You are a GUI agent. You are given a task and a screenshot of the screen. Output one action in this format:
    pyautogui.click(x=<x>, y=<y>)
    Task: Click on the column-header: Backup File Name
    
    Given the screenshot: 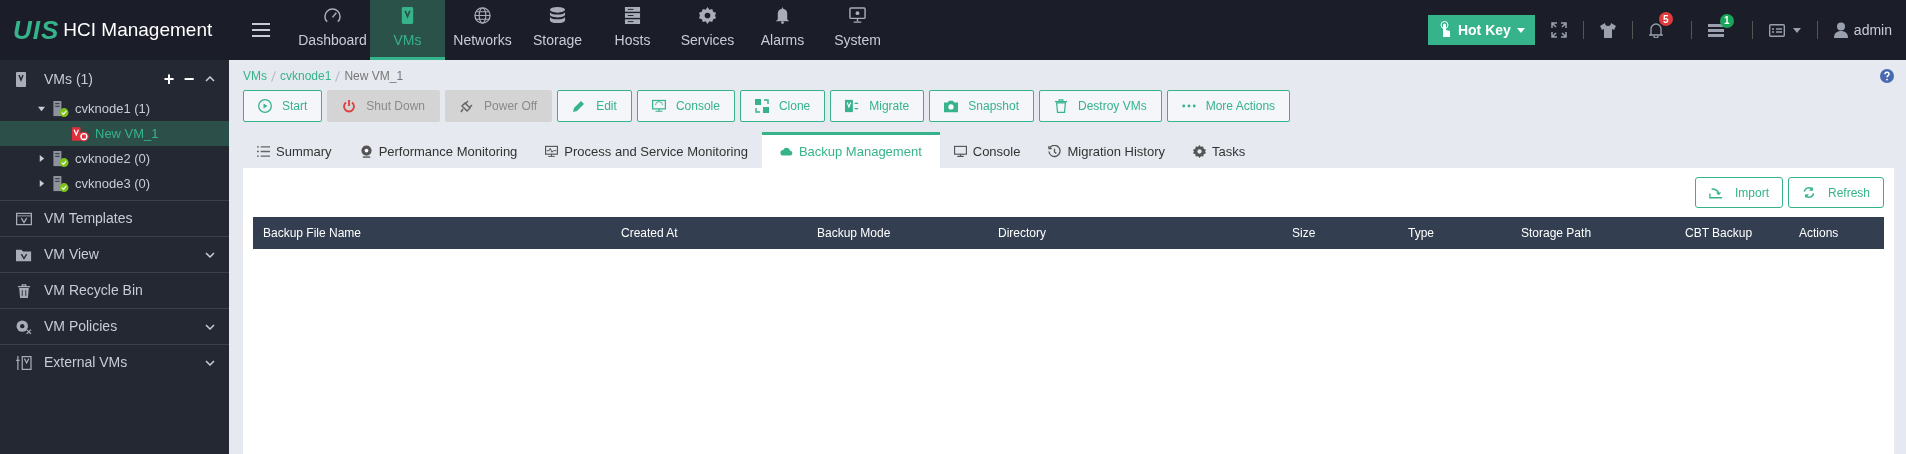 What is the action you would take?
    pyautogui.click(x=442, y=233)
    